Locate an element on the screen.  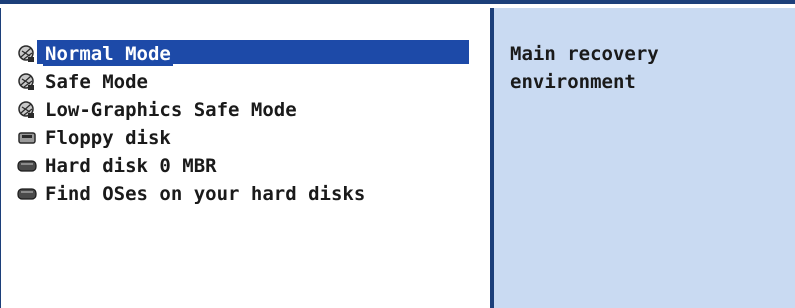
menu-item-floppy-disk: Floppy disk is located at coordinates (243, 138).